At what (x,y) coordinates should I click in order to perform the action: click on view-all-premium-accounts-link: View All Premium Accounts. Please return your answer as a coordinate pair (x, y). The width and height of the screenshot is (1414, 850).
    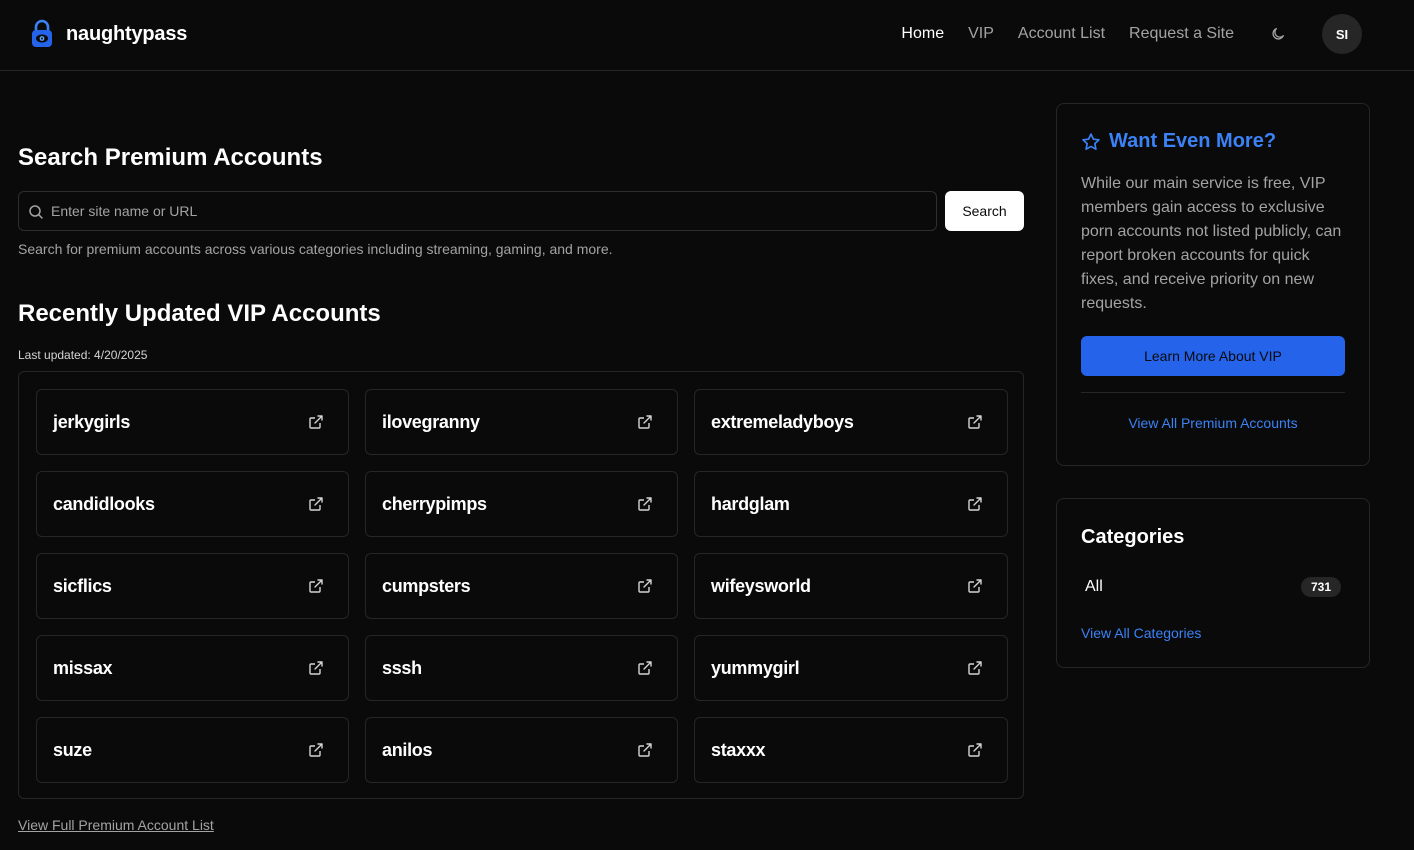
    Looking at the image, I should click on (1213, 423).